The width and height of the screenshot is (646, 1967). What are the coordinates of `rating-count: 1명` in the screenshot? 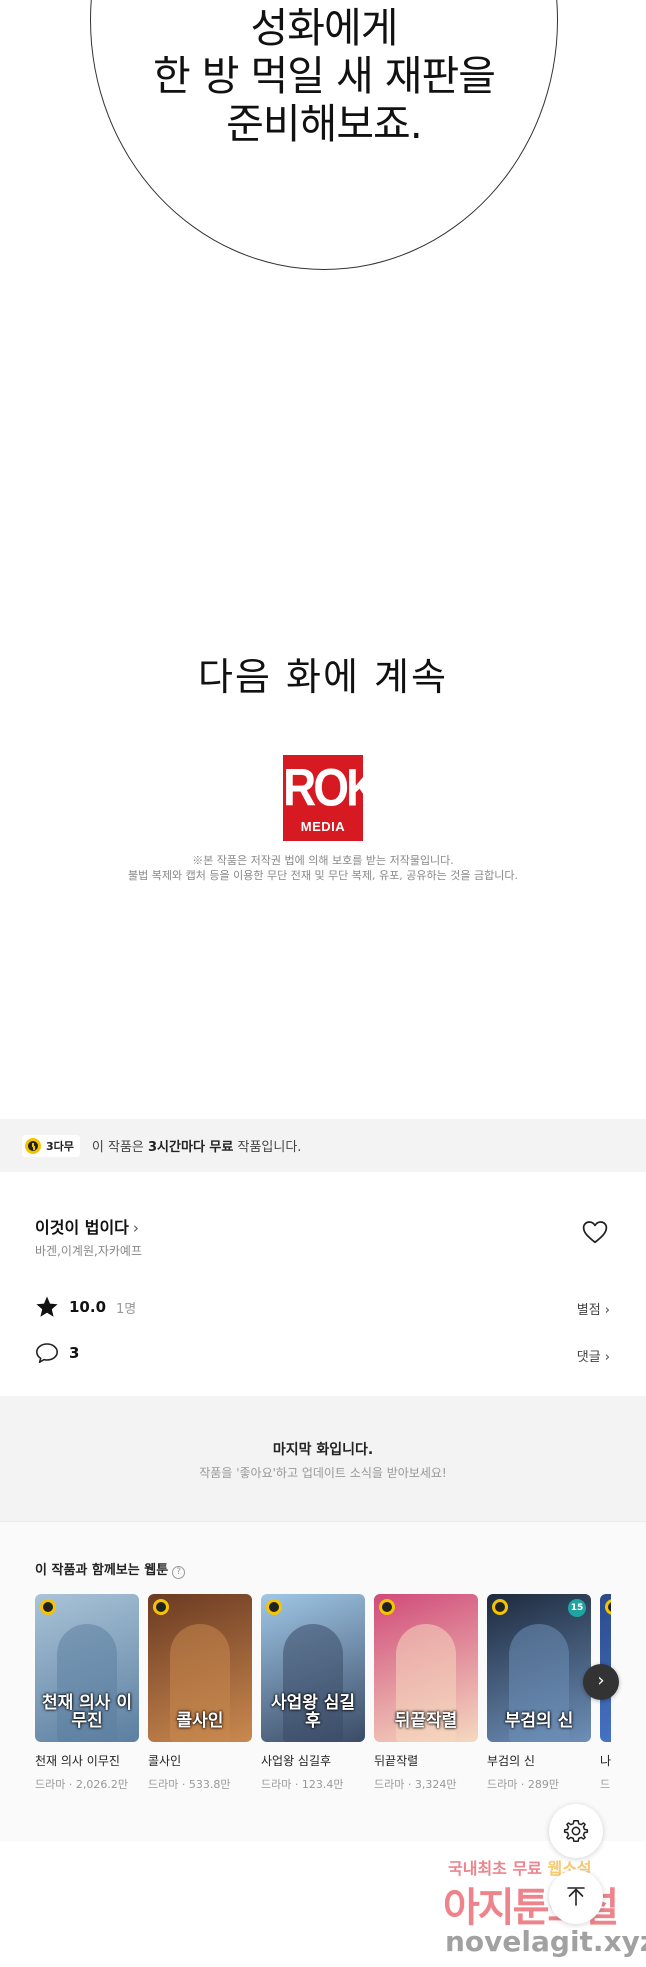 It's located at (126, 1309).